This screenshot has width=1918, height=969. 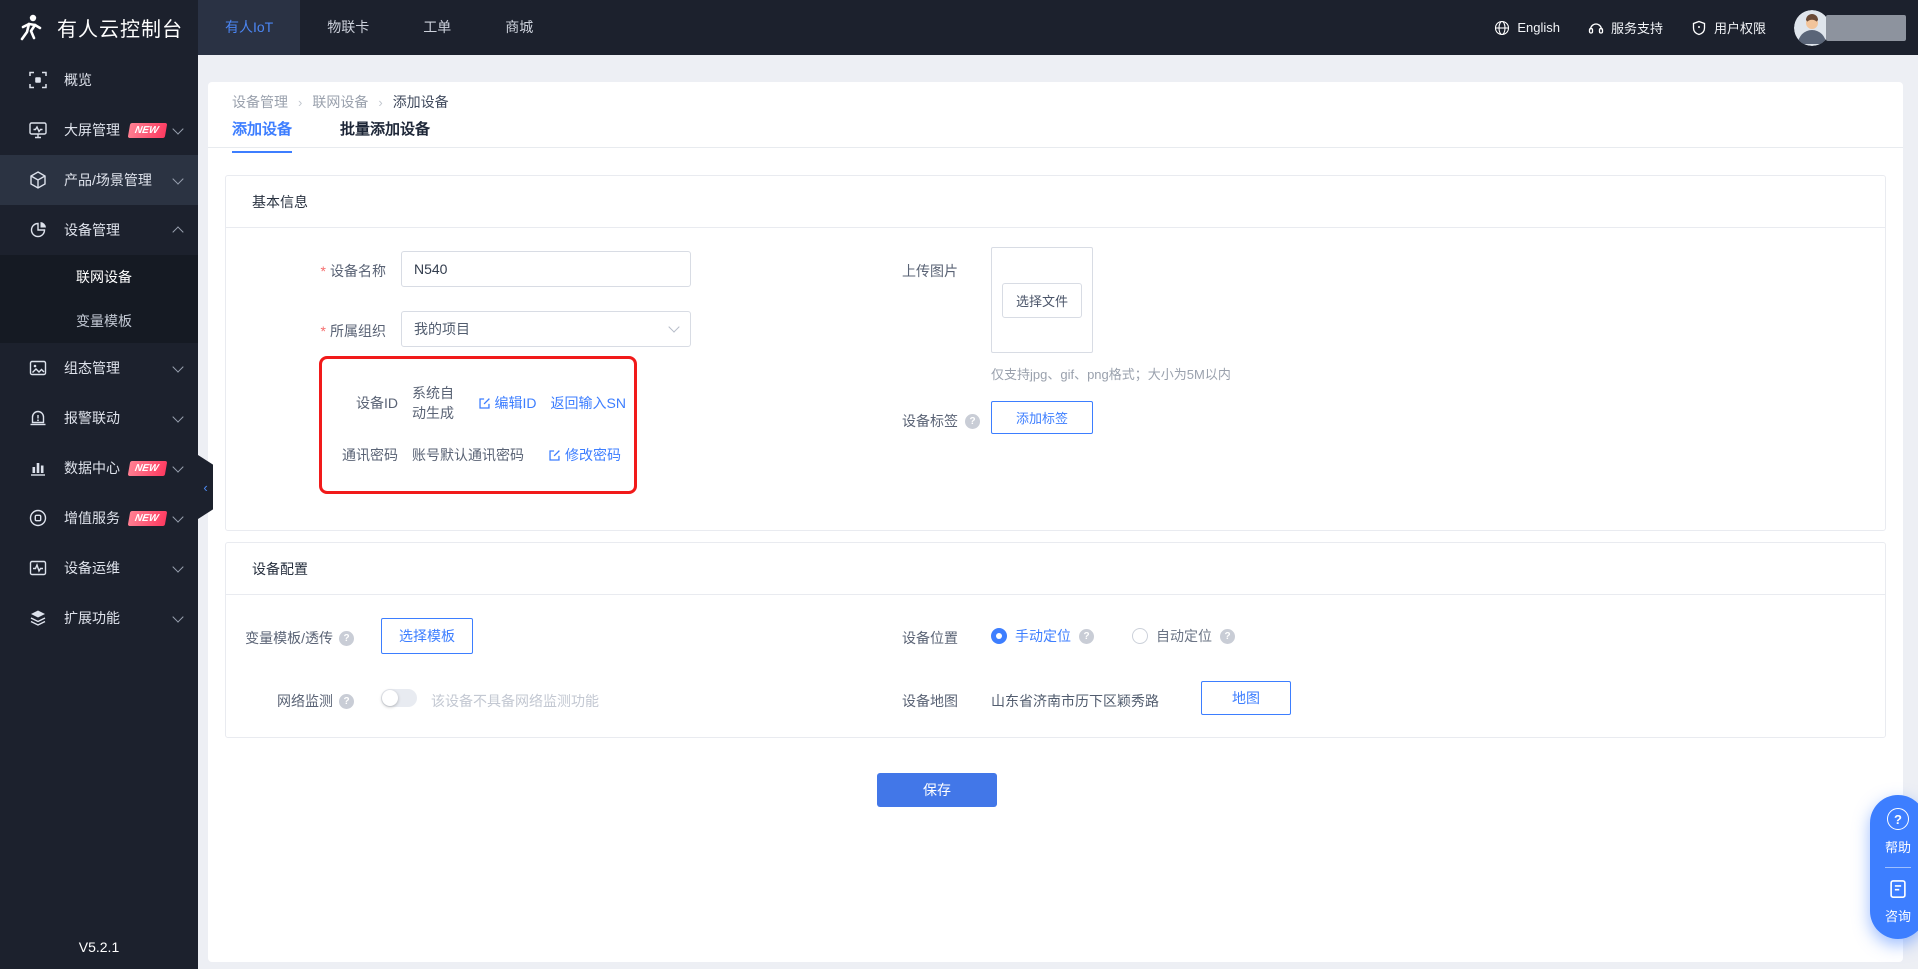 What do you see at coordinates (290, 701) in the screenshot?
I see `network-monitor-label: 网络监测 ?` at bounding box center [290, 701].